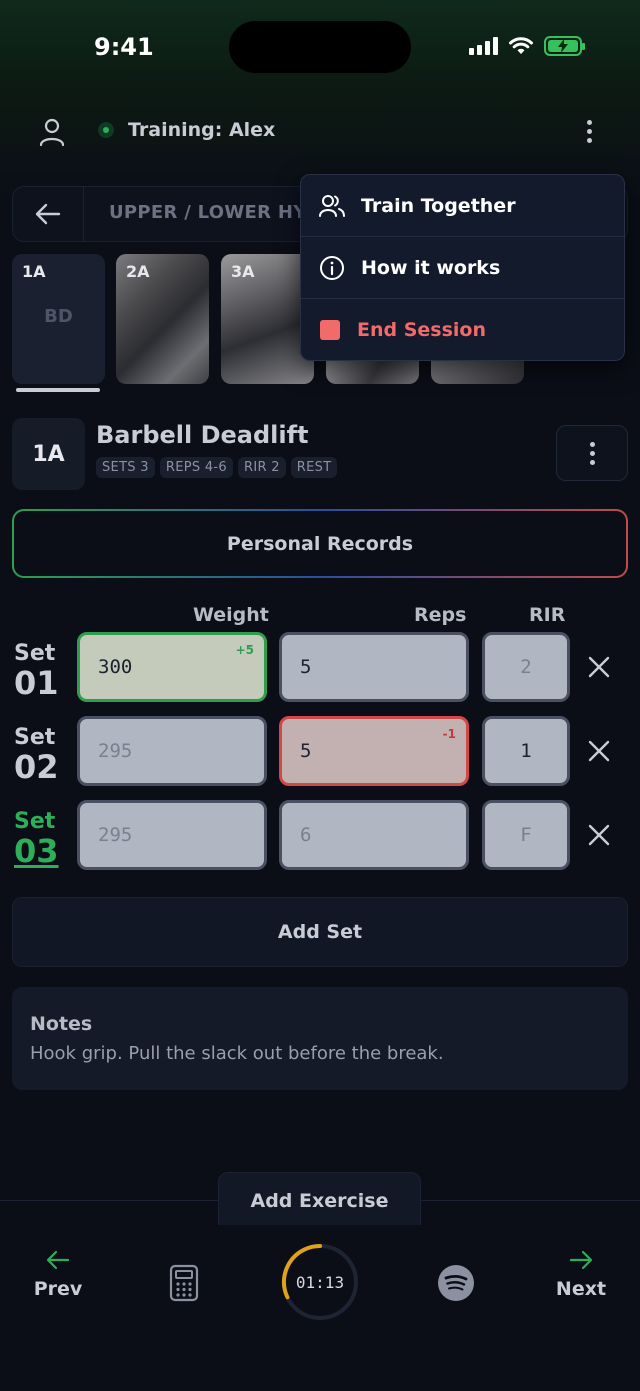  I want to click on session-title-text: Training: Alex, so click(202, 130).